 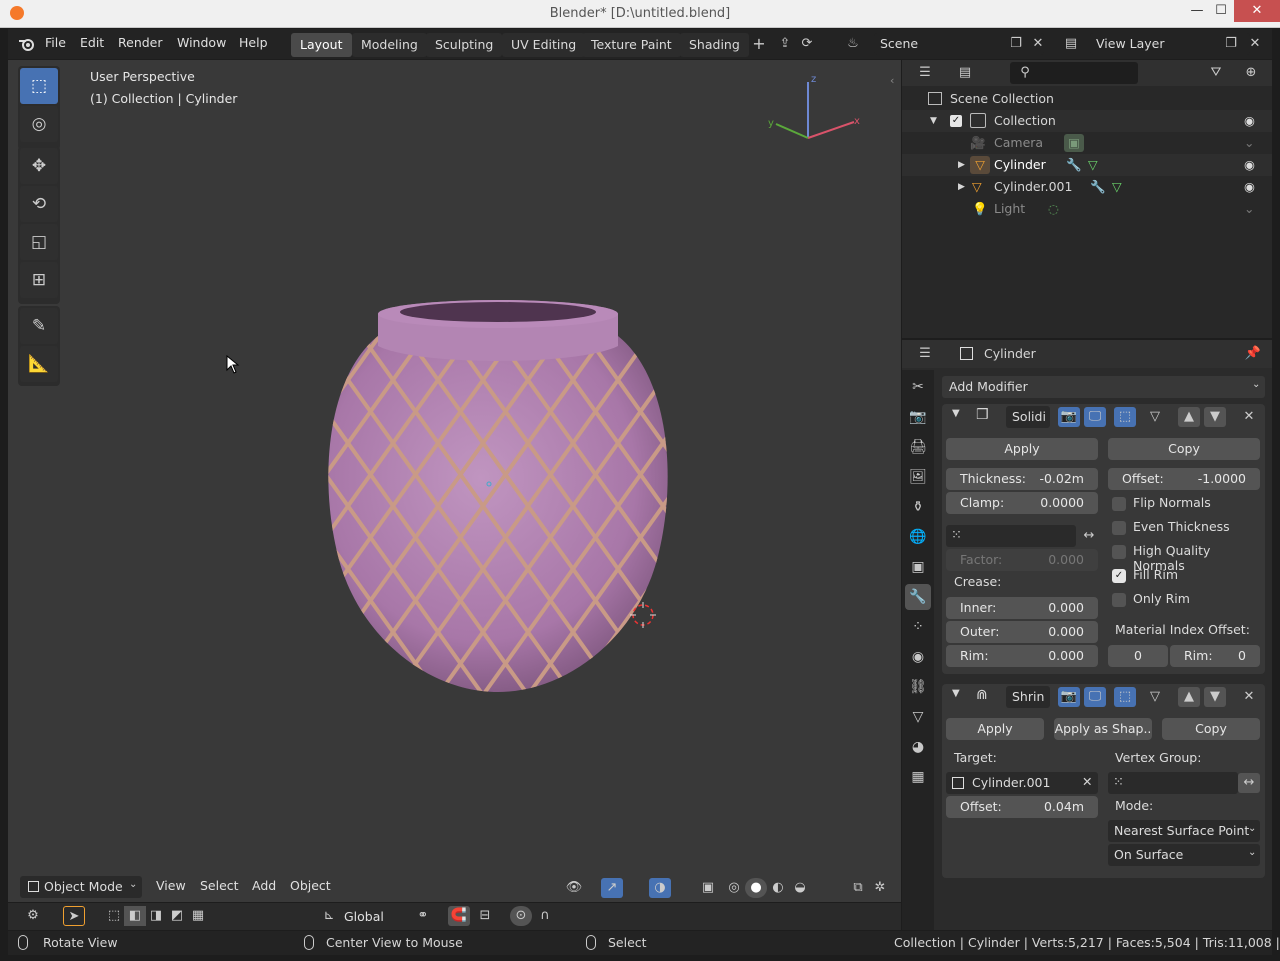 What do you see at coordinates (33, 916) in the screenshot?
I see `tool-settings-icon: ⚙` at bounding box center [33, 916].